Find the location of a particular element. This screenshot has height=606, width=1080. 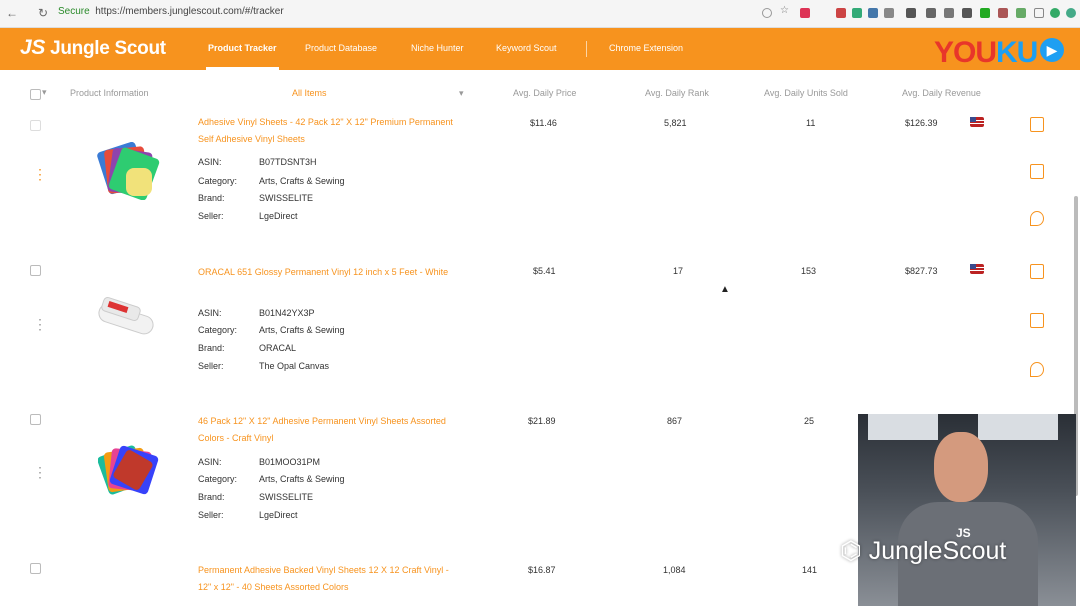

avg-daily-revenue: $827.73 is located at coordinates (921, 271).